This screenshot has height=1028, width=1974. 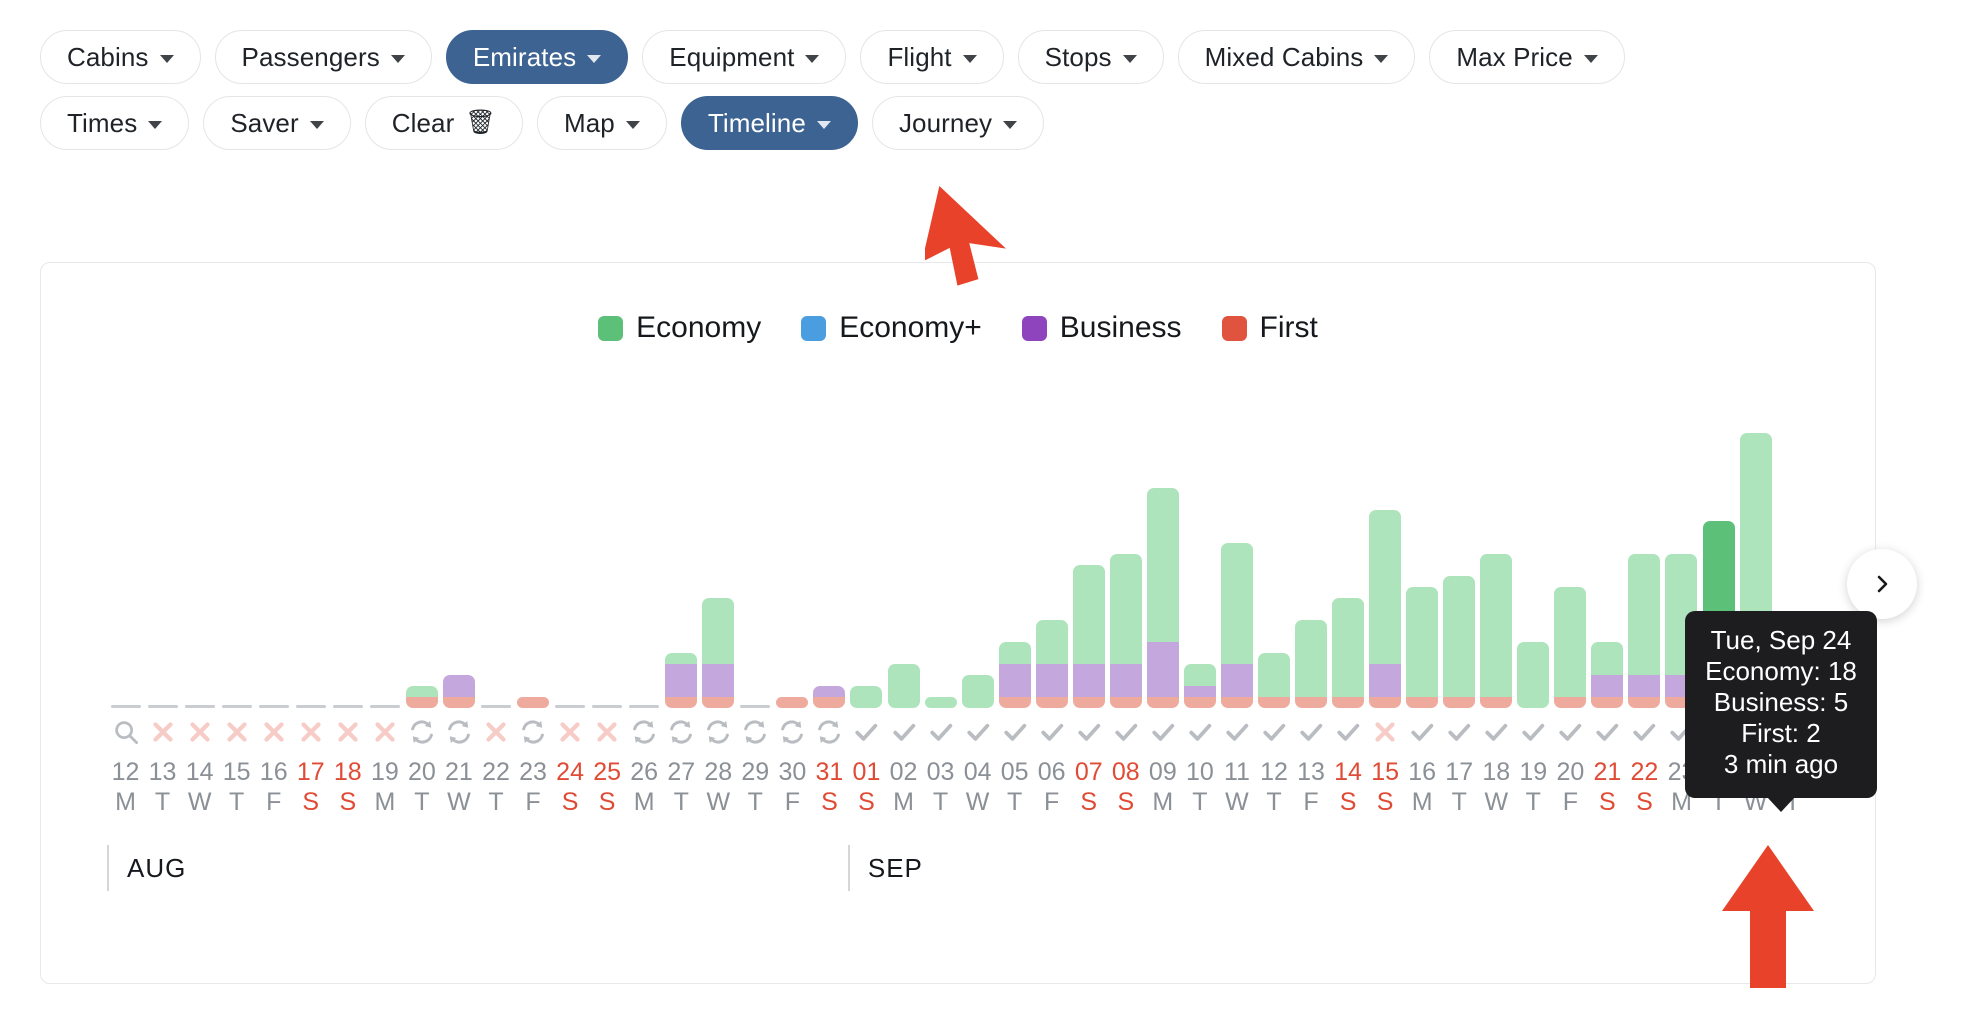 What do you see at coordinates (1607, 788) in the screenshot?
I see `date-axis-cell: 21 S` at bounding box center [1607, 788].